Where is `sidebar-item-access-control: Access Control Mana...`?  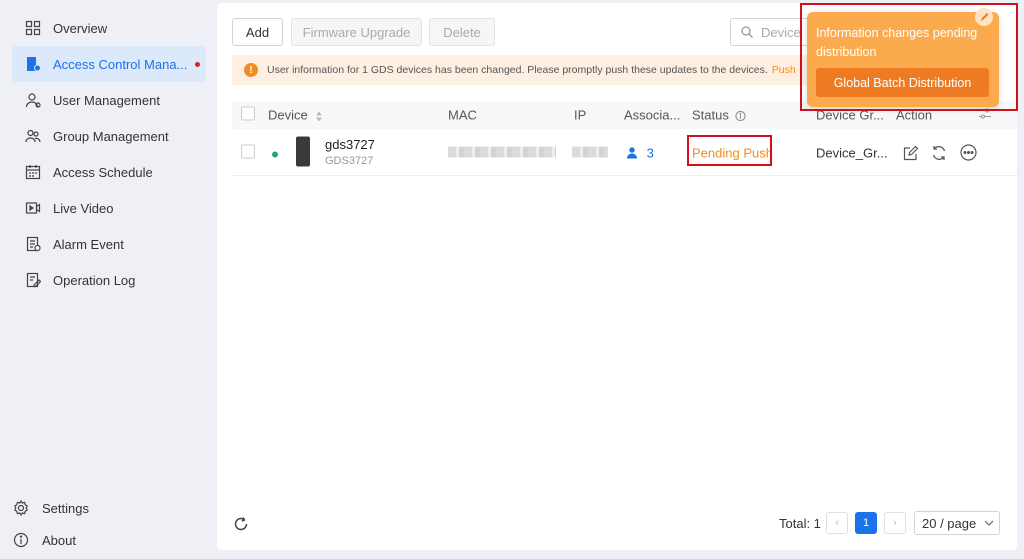 sidebar-item-access-control: Access Control Mana... is located at coordinates (109, 64).